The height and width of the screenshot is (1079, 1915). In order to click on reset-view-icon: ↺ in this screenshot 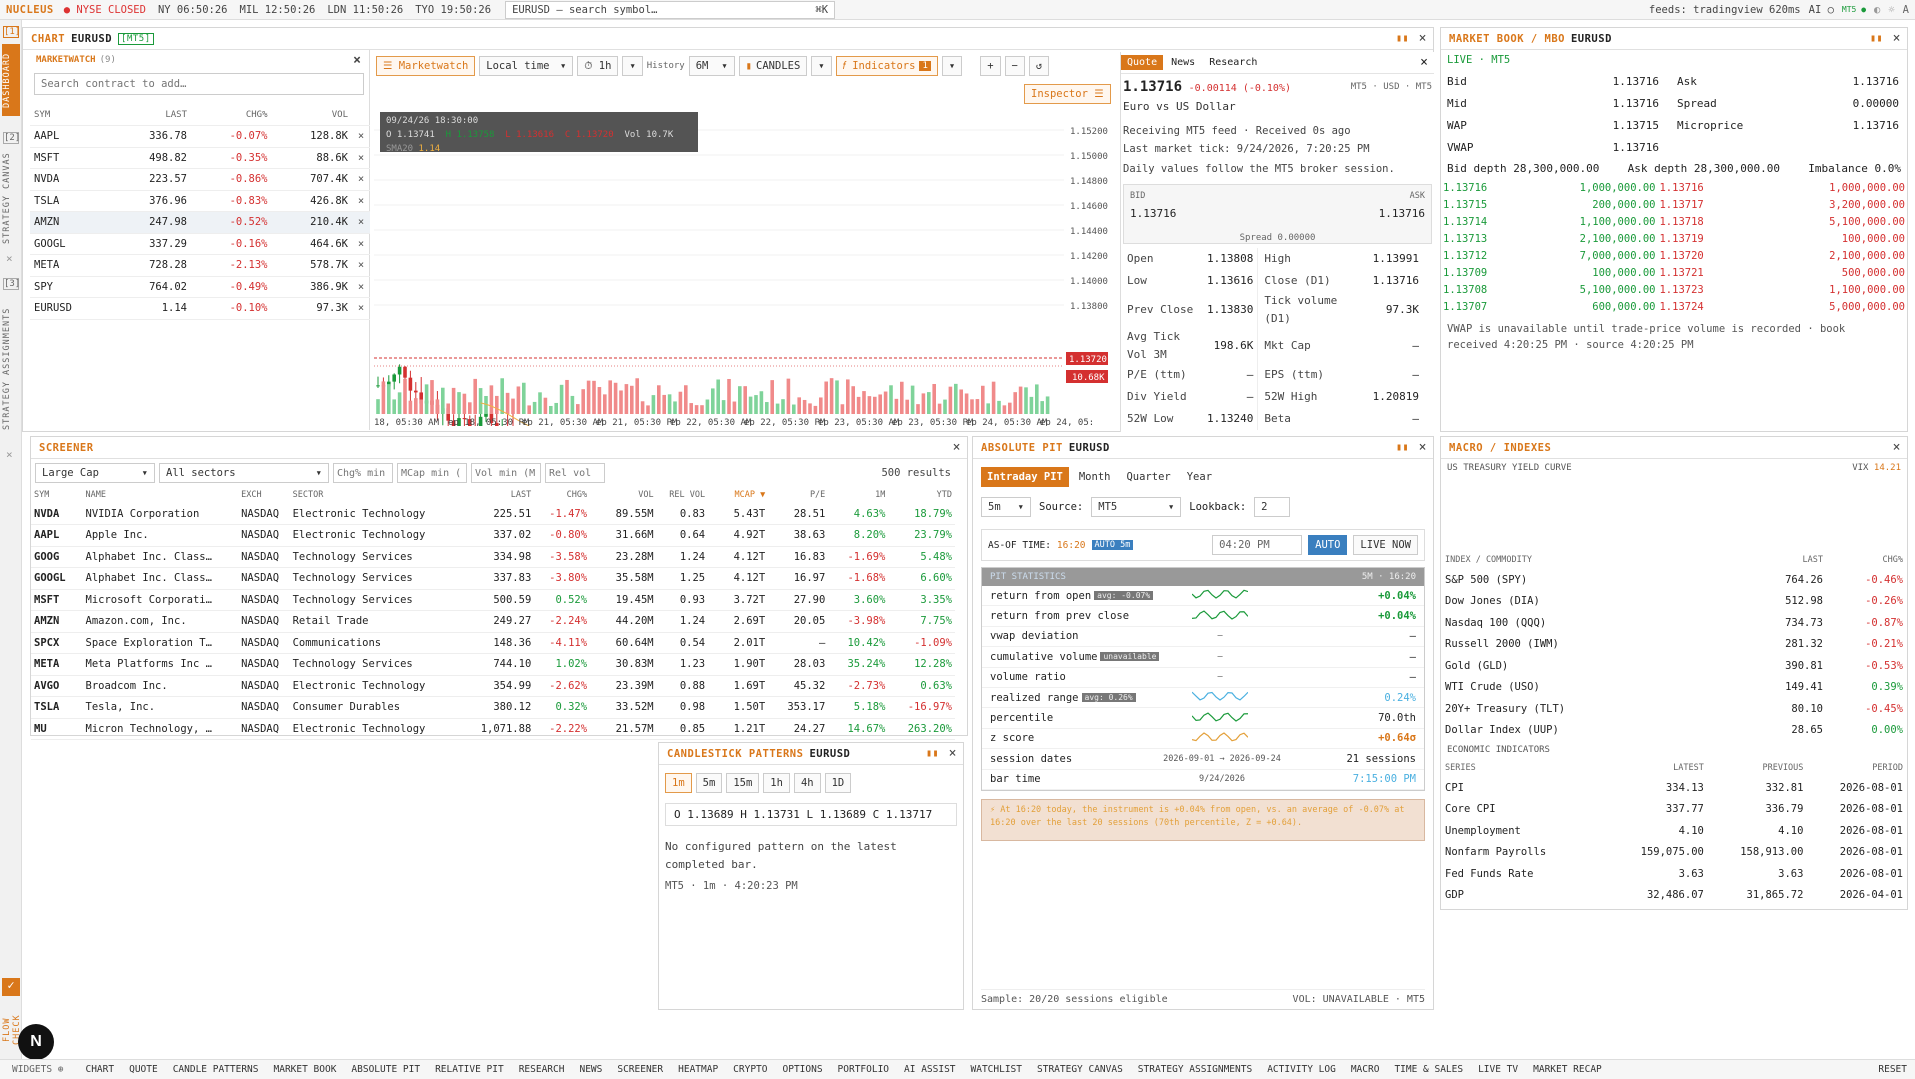, I will do `click(1039, 66)`.